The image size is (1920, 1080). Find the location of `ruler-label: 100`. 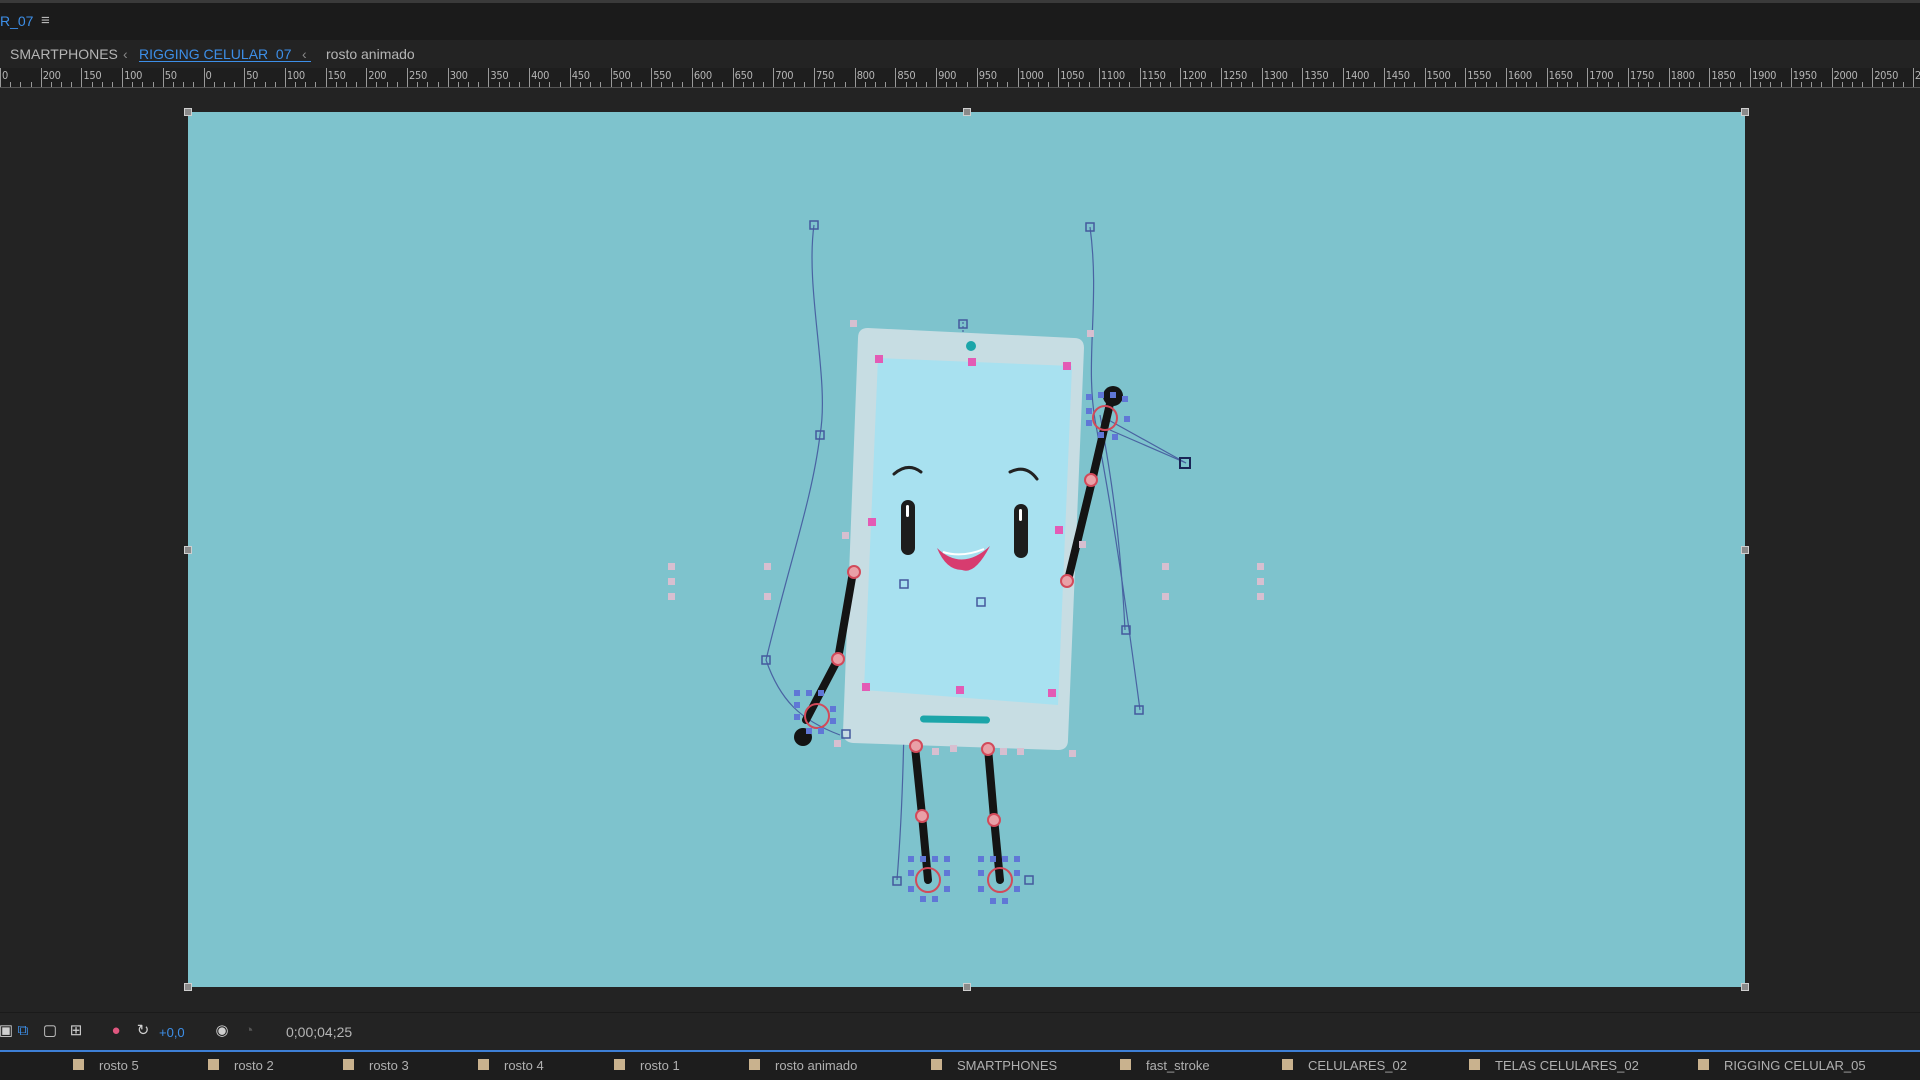

ruler-label: 100 is located at coordinates (133, 75).